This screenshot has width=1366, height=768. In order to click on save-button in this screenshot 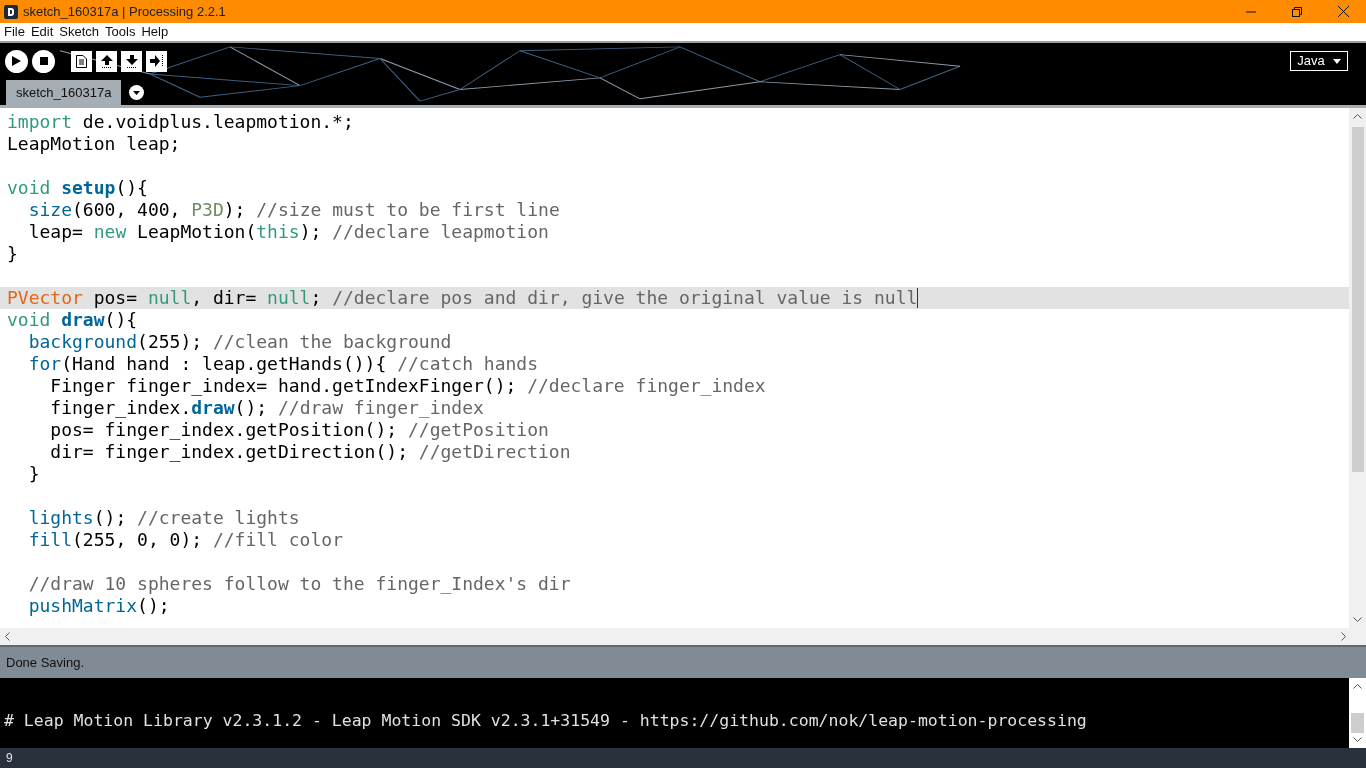, I will do `click(131, 61)`.